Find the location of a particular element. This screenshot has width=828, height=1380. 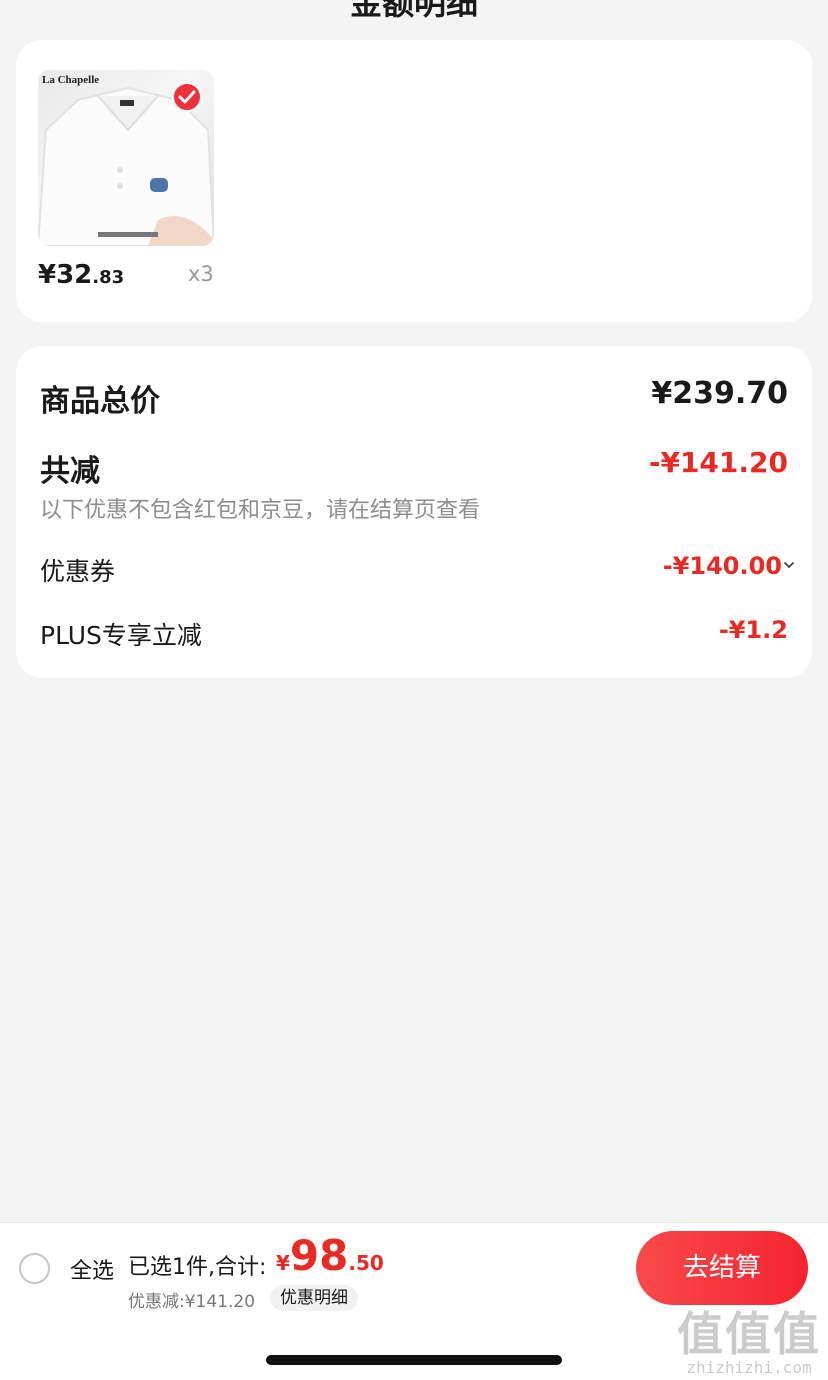

close-button is located at coordinates (782, 5).